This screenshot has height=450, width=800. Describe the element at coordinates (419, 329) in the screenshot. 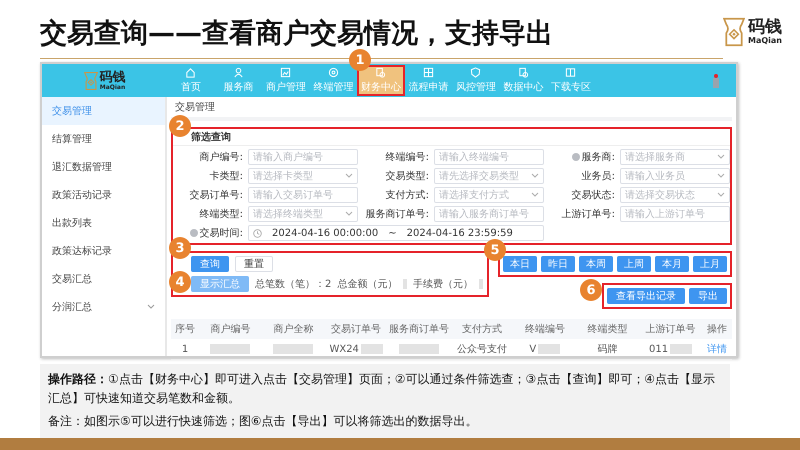

I see `column-header: 服务商订单号` at that location.